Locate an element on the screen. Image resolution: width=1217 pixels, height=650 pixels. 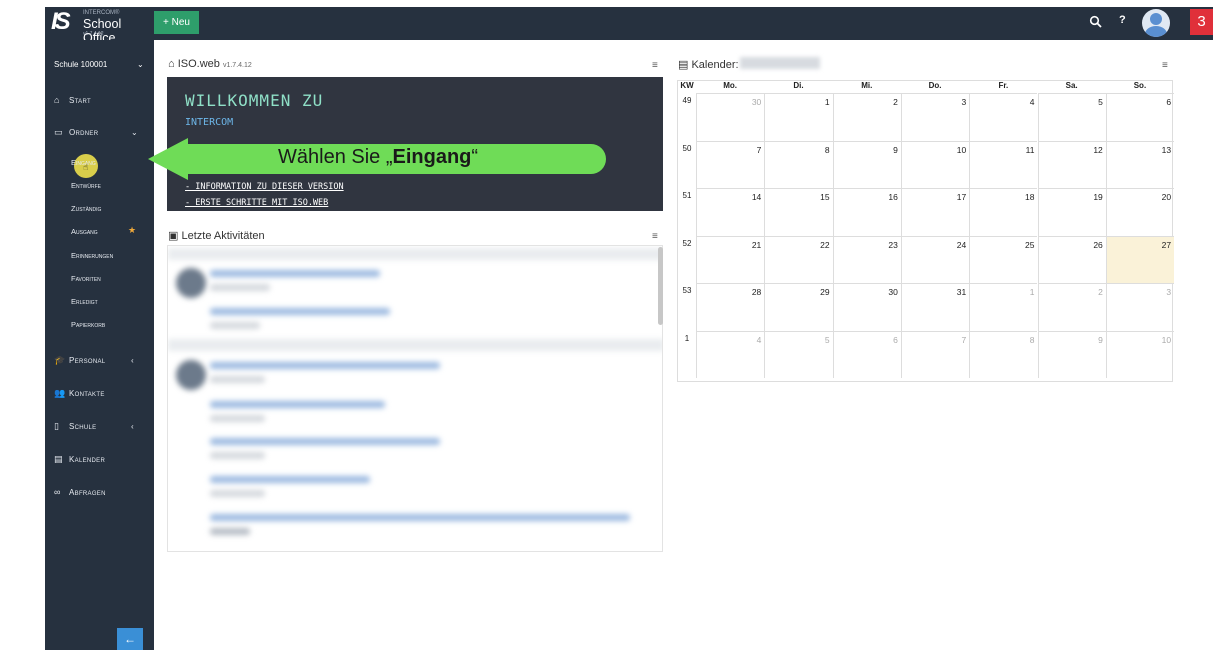
folder-item-papierkorb: Papierkorb is located at coordinates (88, 324).